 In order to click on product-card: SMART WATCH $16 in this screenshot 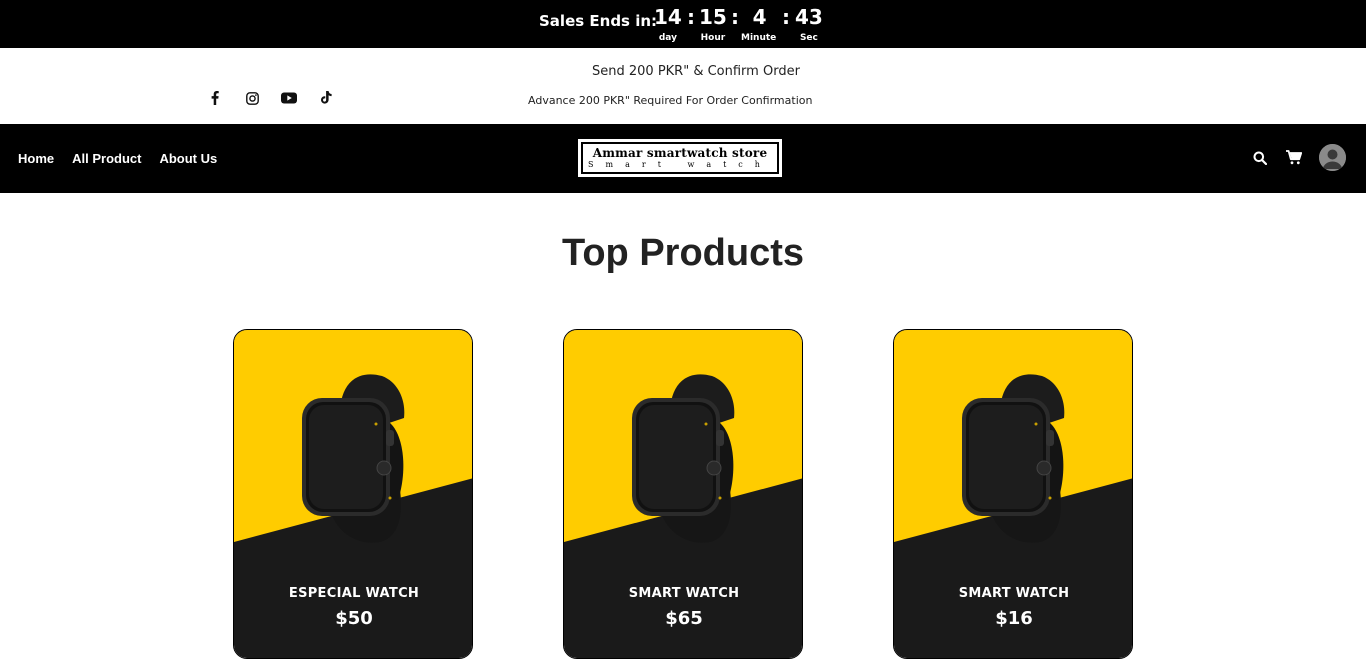, I will do `click(1013, 494)`.